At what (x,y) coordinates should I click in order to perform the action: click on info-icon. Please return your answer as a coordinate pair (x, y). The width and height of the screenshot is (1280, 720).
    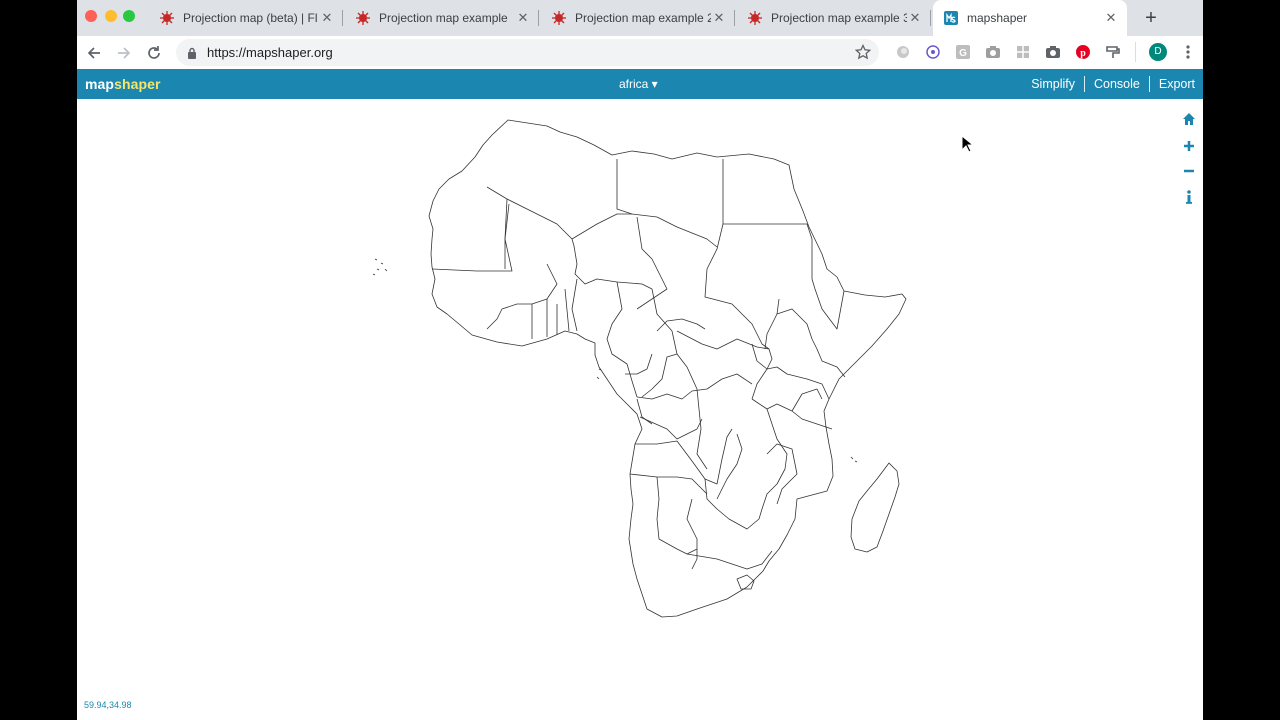
    Looking at the image, I should click on (1189, 197).